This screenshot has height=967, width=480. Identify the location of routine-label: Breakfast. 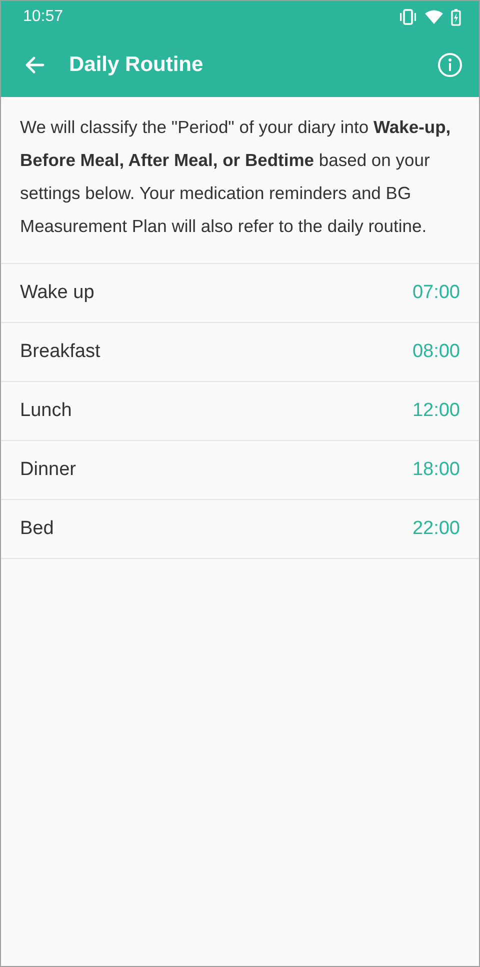
(60, 352).